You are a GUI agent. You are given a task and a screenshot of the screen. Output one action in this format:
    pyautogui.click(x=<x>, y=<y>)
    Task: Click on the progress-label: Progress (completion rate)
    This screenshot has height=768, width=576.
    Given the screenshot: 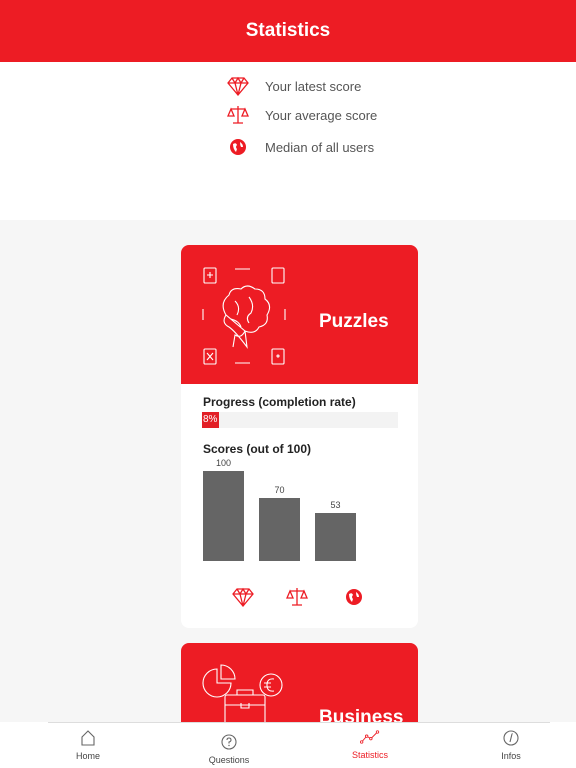 What is the action you would take?
    pyautogui.click(x=279, y=402)
    